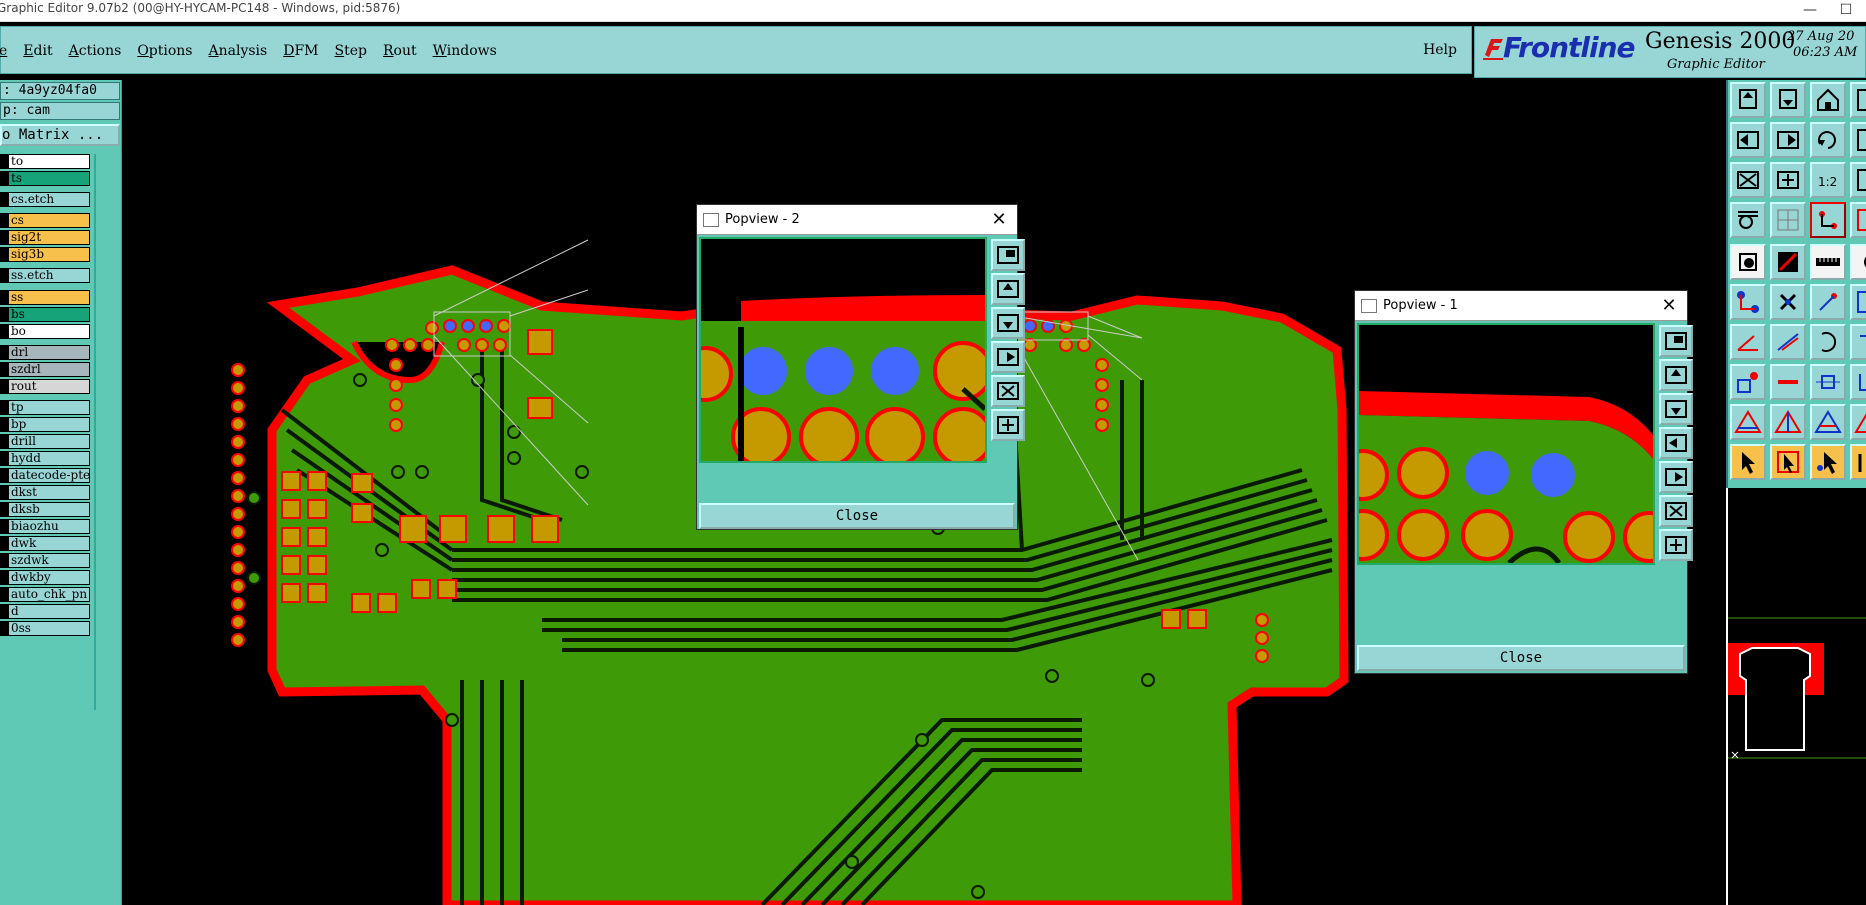 The height and width of the screenshot is (905, 1866). Describe the element at coordinates (95, 51) in the screenshot. I see `menu-actions: Actions` at that location.